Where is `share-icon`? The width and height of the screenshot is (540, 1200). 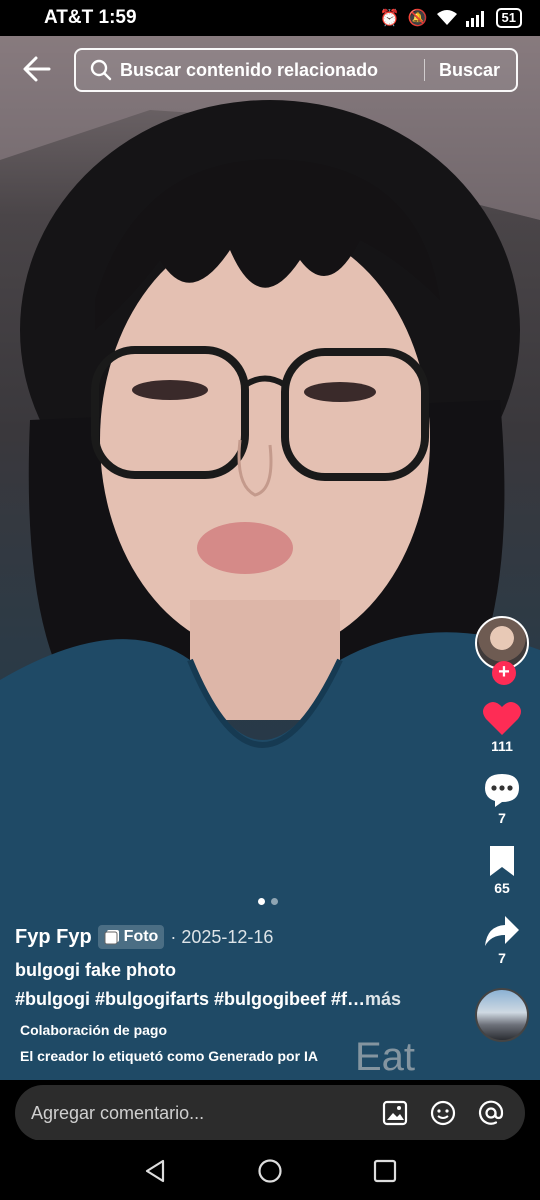
share-icon is located at coordinates (502, 931).